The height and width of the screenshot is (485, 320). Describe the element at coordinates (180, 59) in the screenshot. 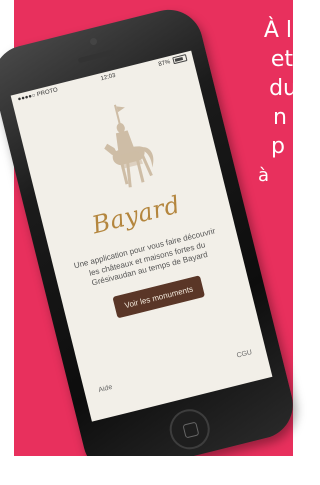

I see `battery-icon` at that location.